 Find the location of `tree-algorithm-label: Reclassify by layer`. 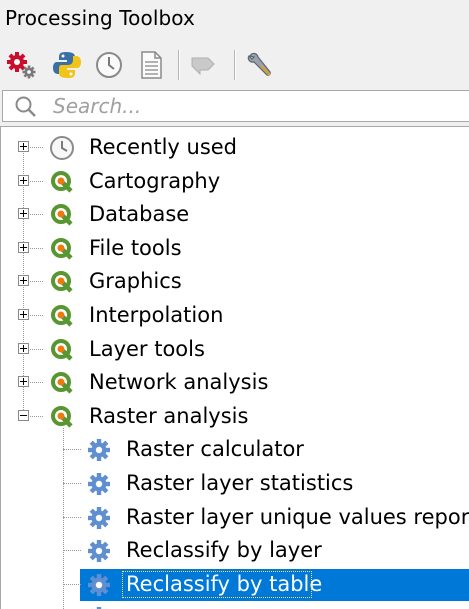

tree-algorithm-label: Reclassify by layer is located at coordinates (224, 550).